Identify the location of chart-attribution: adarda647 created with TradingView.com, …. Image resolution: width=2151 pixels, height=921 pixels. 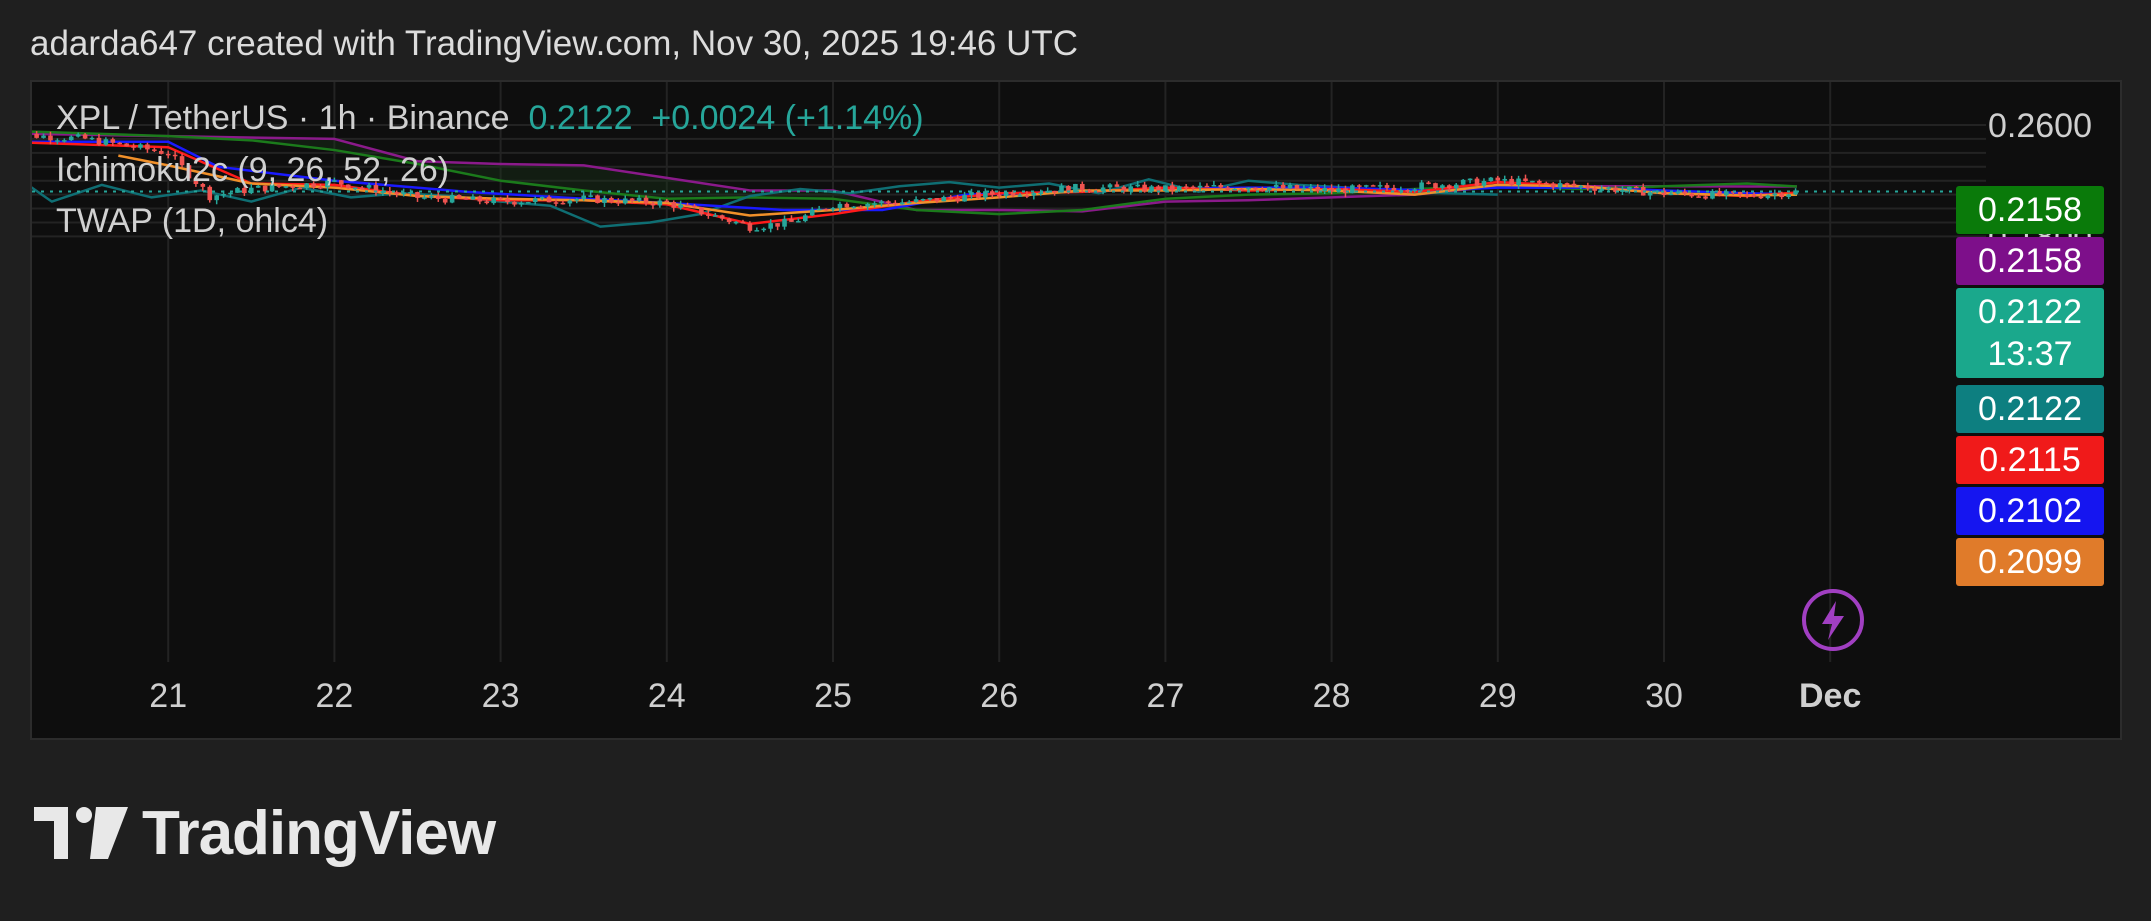
(554, 43).